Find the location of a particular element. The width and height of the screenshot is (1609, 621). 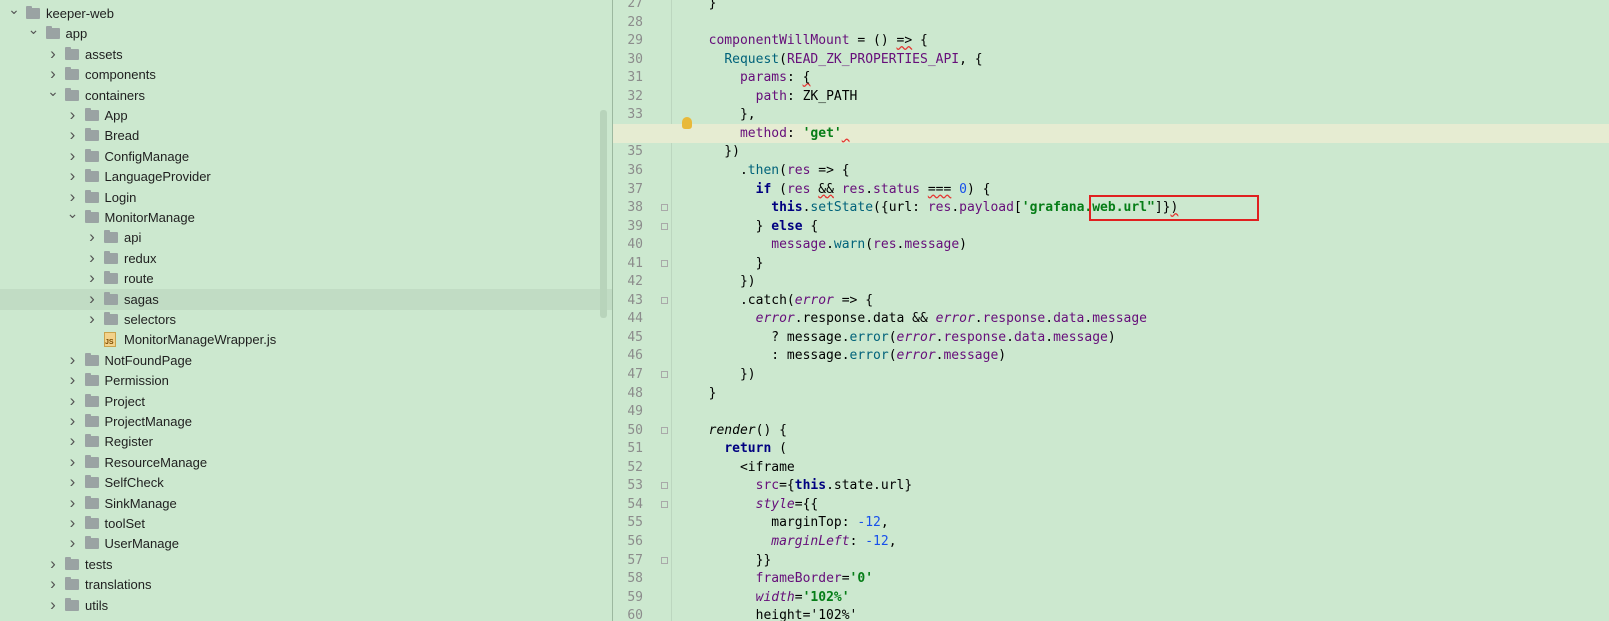

code-line: .then(res => { is located at coordinates (1111, 170).